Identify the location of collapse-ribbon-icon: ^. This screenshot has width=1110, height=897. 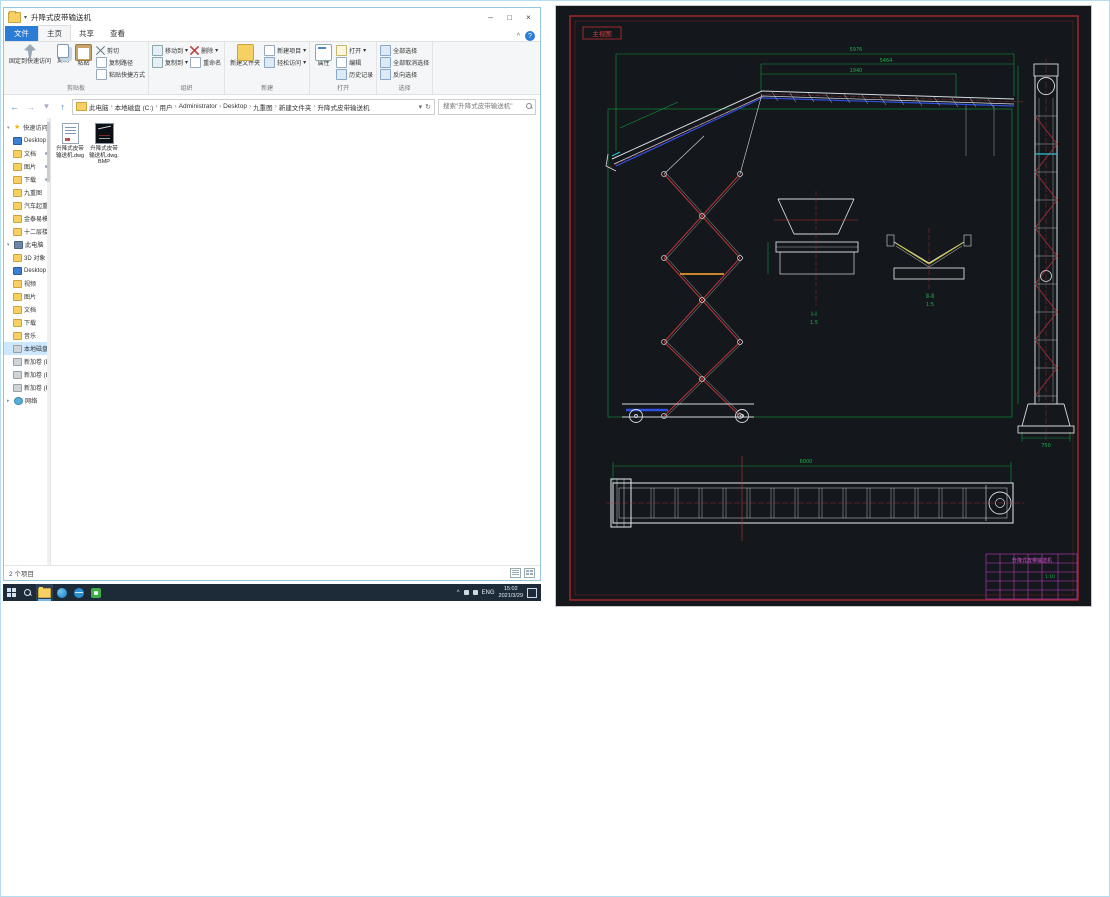
(518, 36).